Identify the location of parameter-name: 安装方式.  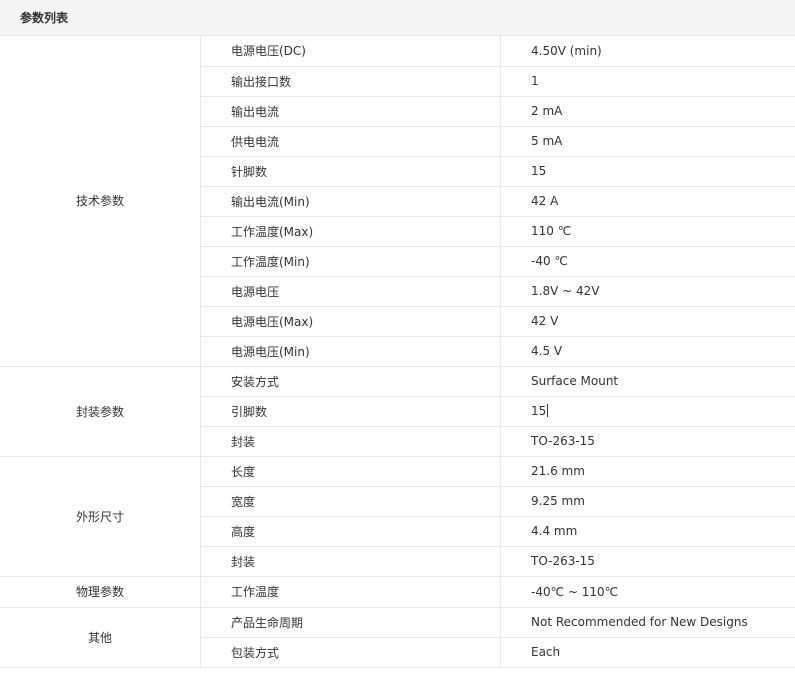
(350, 381).